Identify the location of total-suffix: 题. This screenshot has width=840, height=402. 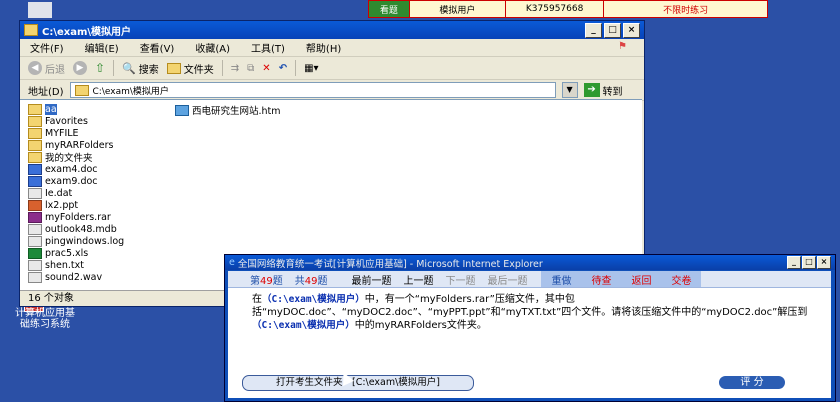
(322, 281).